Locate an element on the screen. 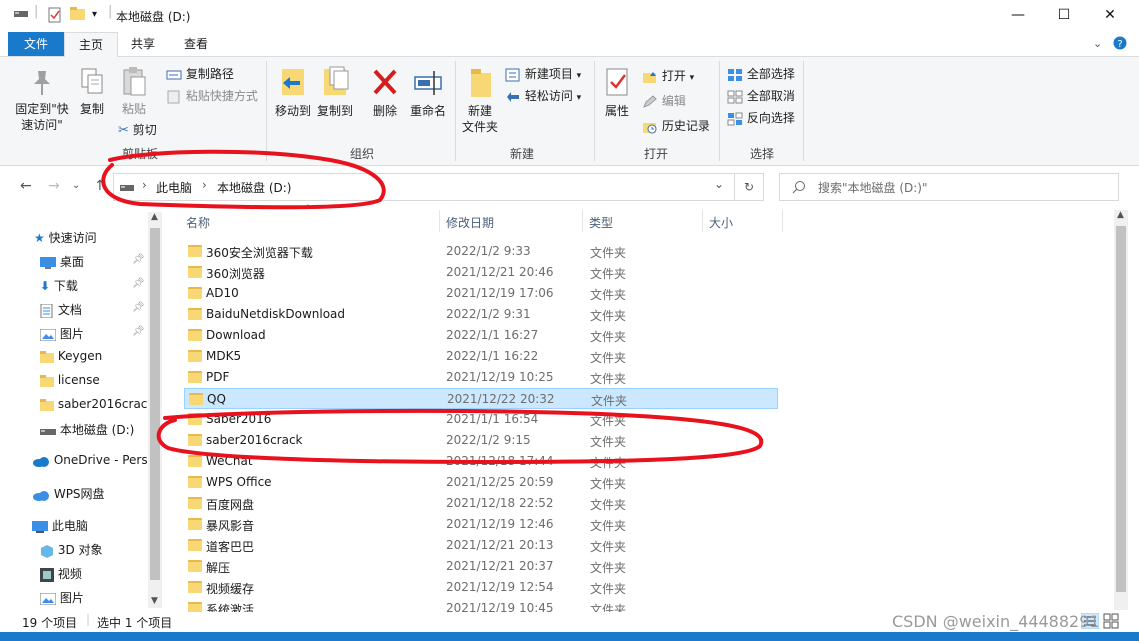 This screenshot has height=641, width=1139. help-icon: ? is located at coordinates (1120, 44).